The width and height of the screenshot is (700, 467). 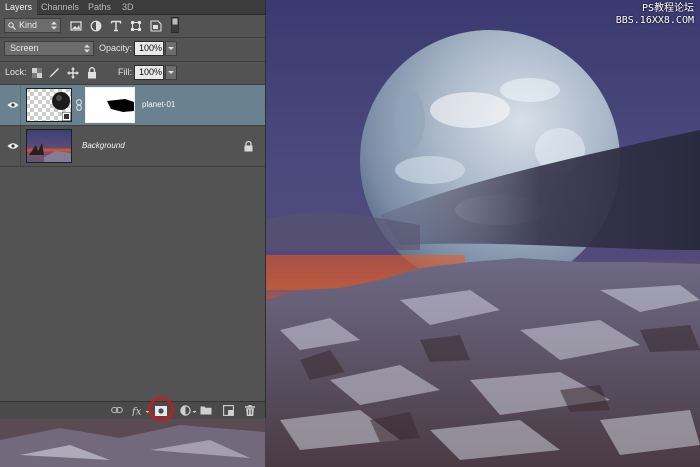 What do you see at coordinates (28, 25) in the screenshot?
I see `filter-kind-label: Kind` at bounding box center [28, 25].